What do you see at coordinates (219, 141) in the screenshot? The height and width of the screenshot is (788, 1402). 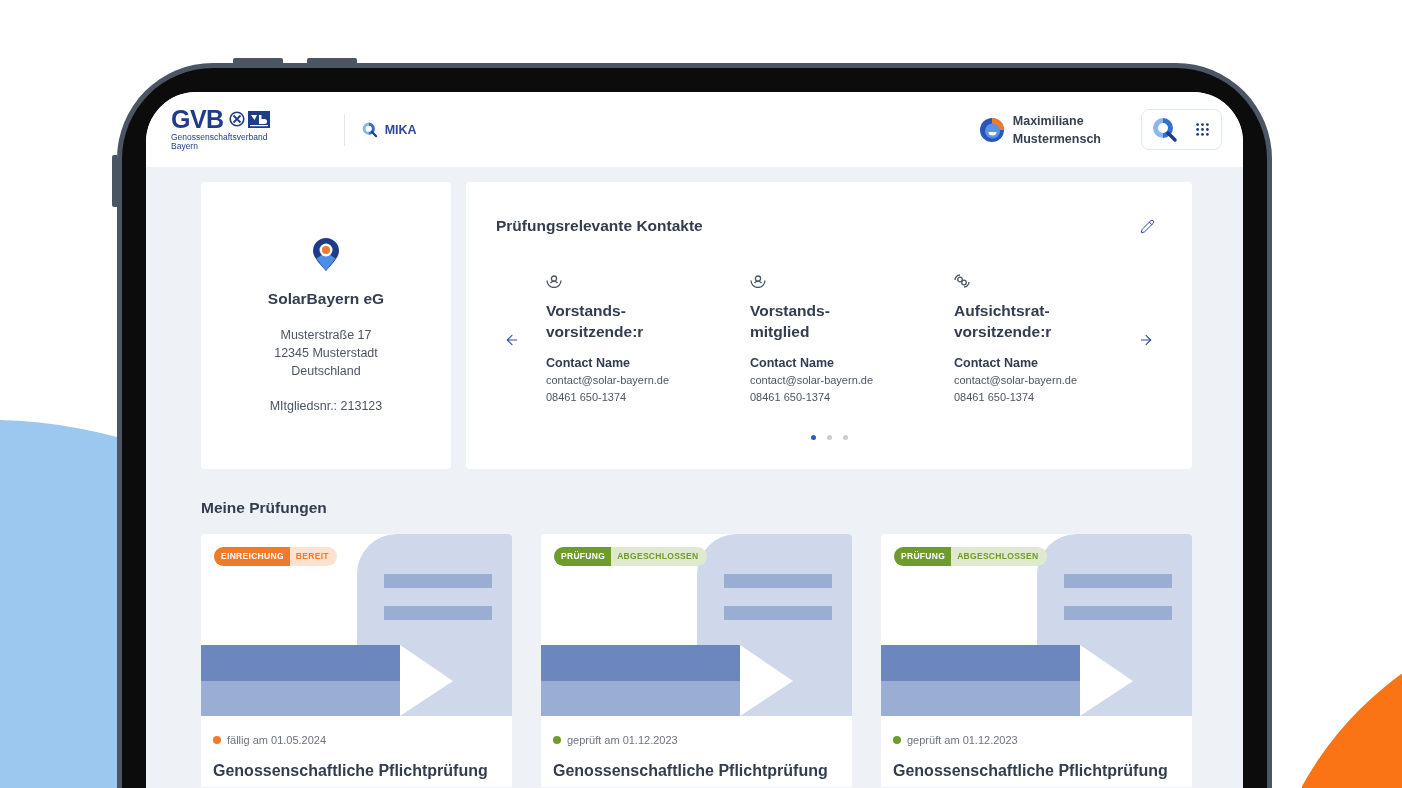 I see `logo-subtitle: Genossenschaftsverband Bayern` at bounding box center [219, 141].